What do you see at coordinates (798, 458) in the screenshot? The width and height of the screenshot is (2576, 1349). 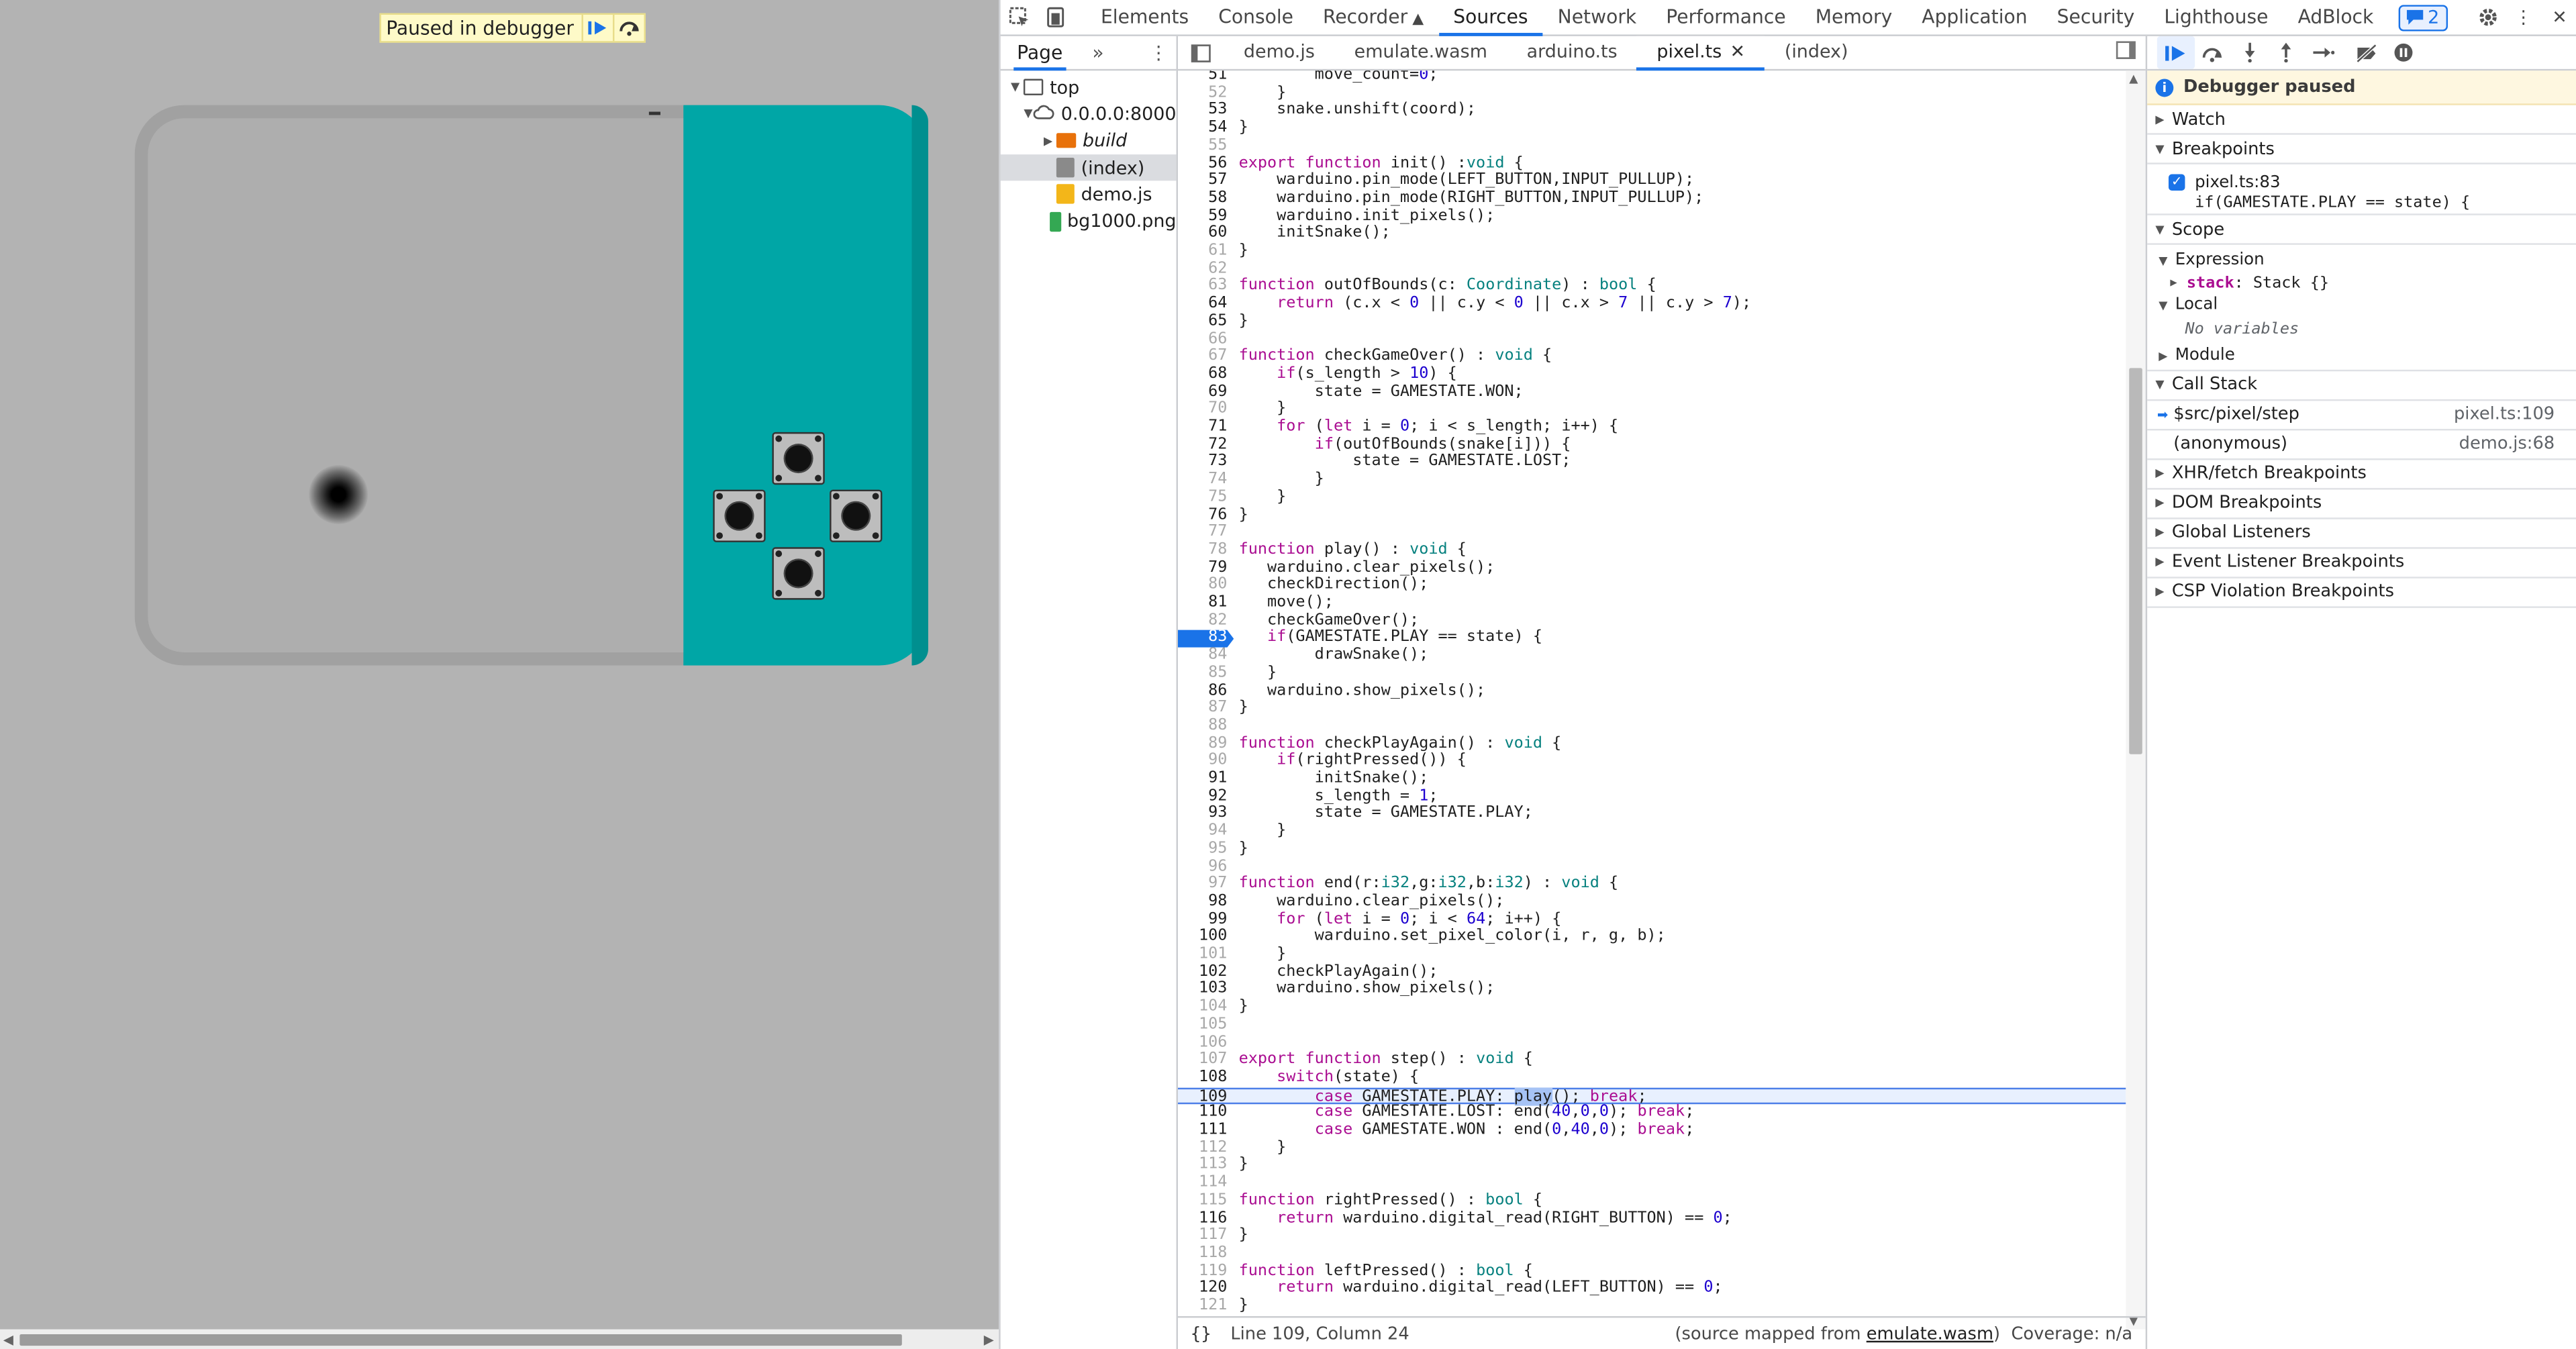 I see `up-button` at bounding box center [798, 458].